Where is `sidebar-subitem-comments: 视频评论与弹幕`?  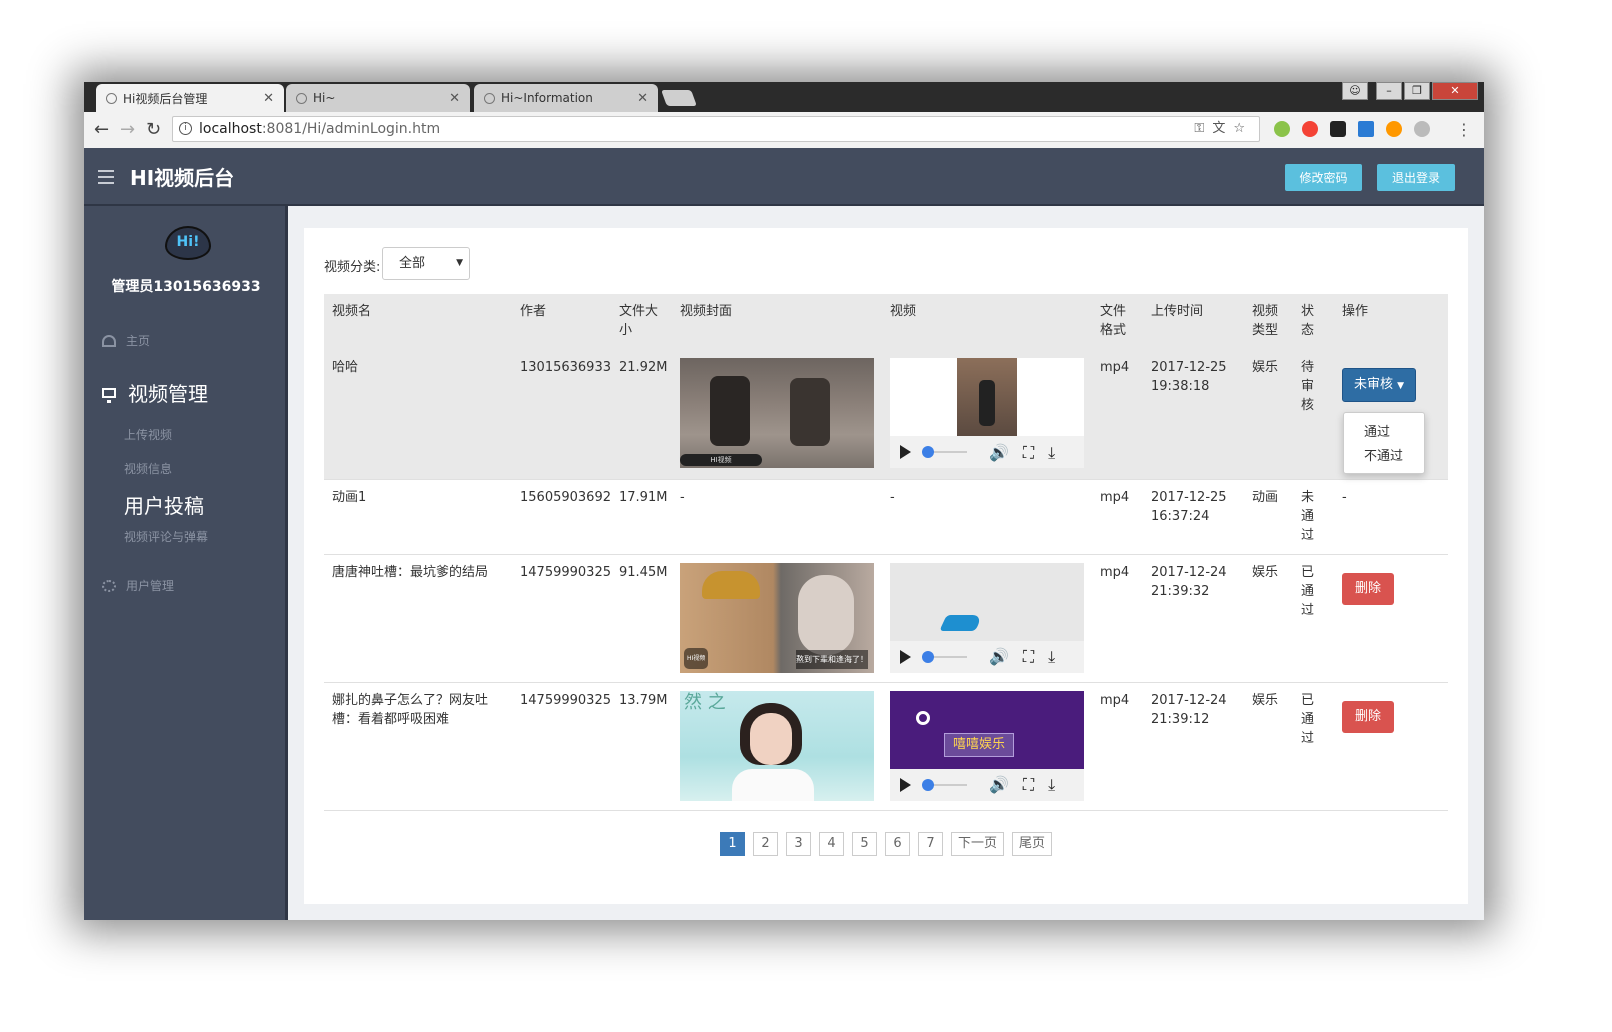
sidebar-subitem-comments: 视频评论与弹幕 is located at coordinates (166, 536).